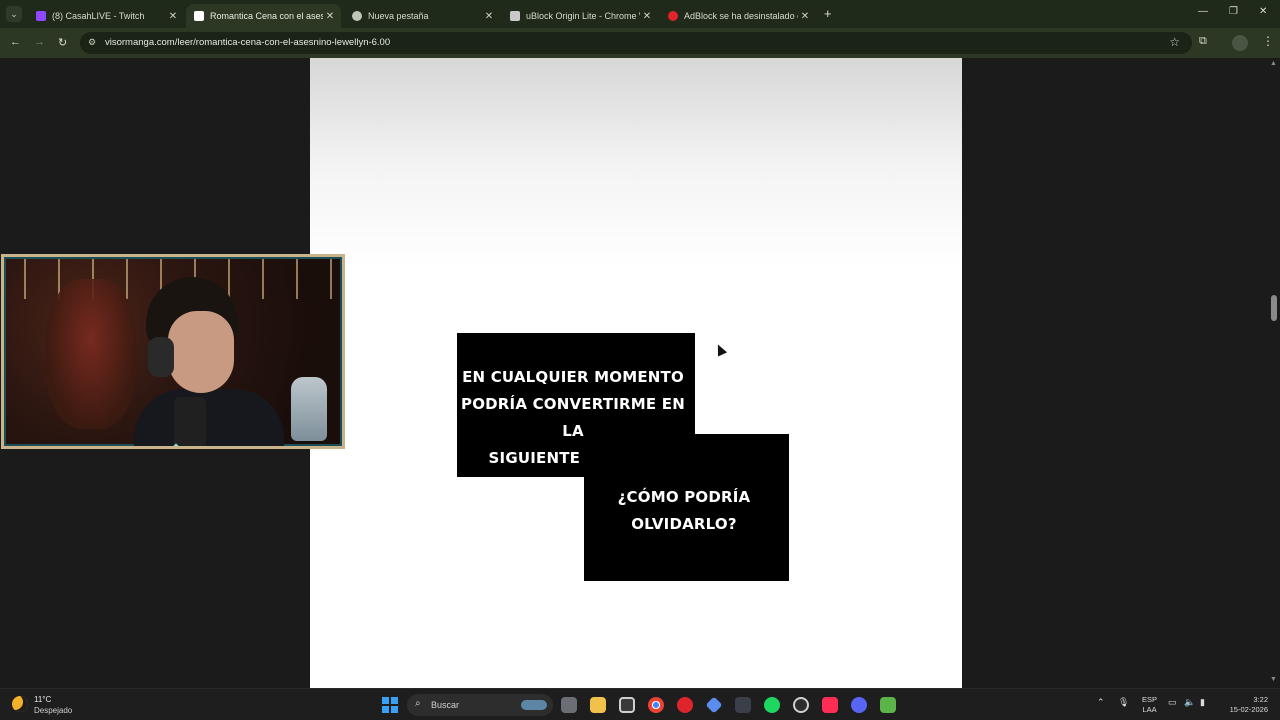 This screenshot has width=1280, height=720. What do you see at coordinates (1123, 702) in the screenshot?
I see `microphone-icon: 🎙` at bounding box center [1123, 702].